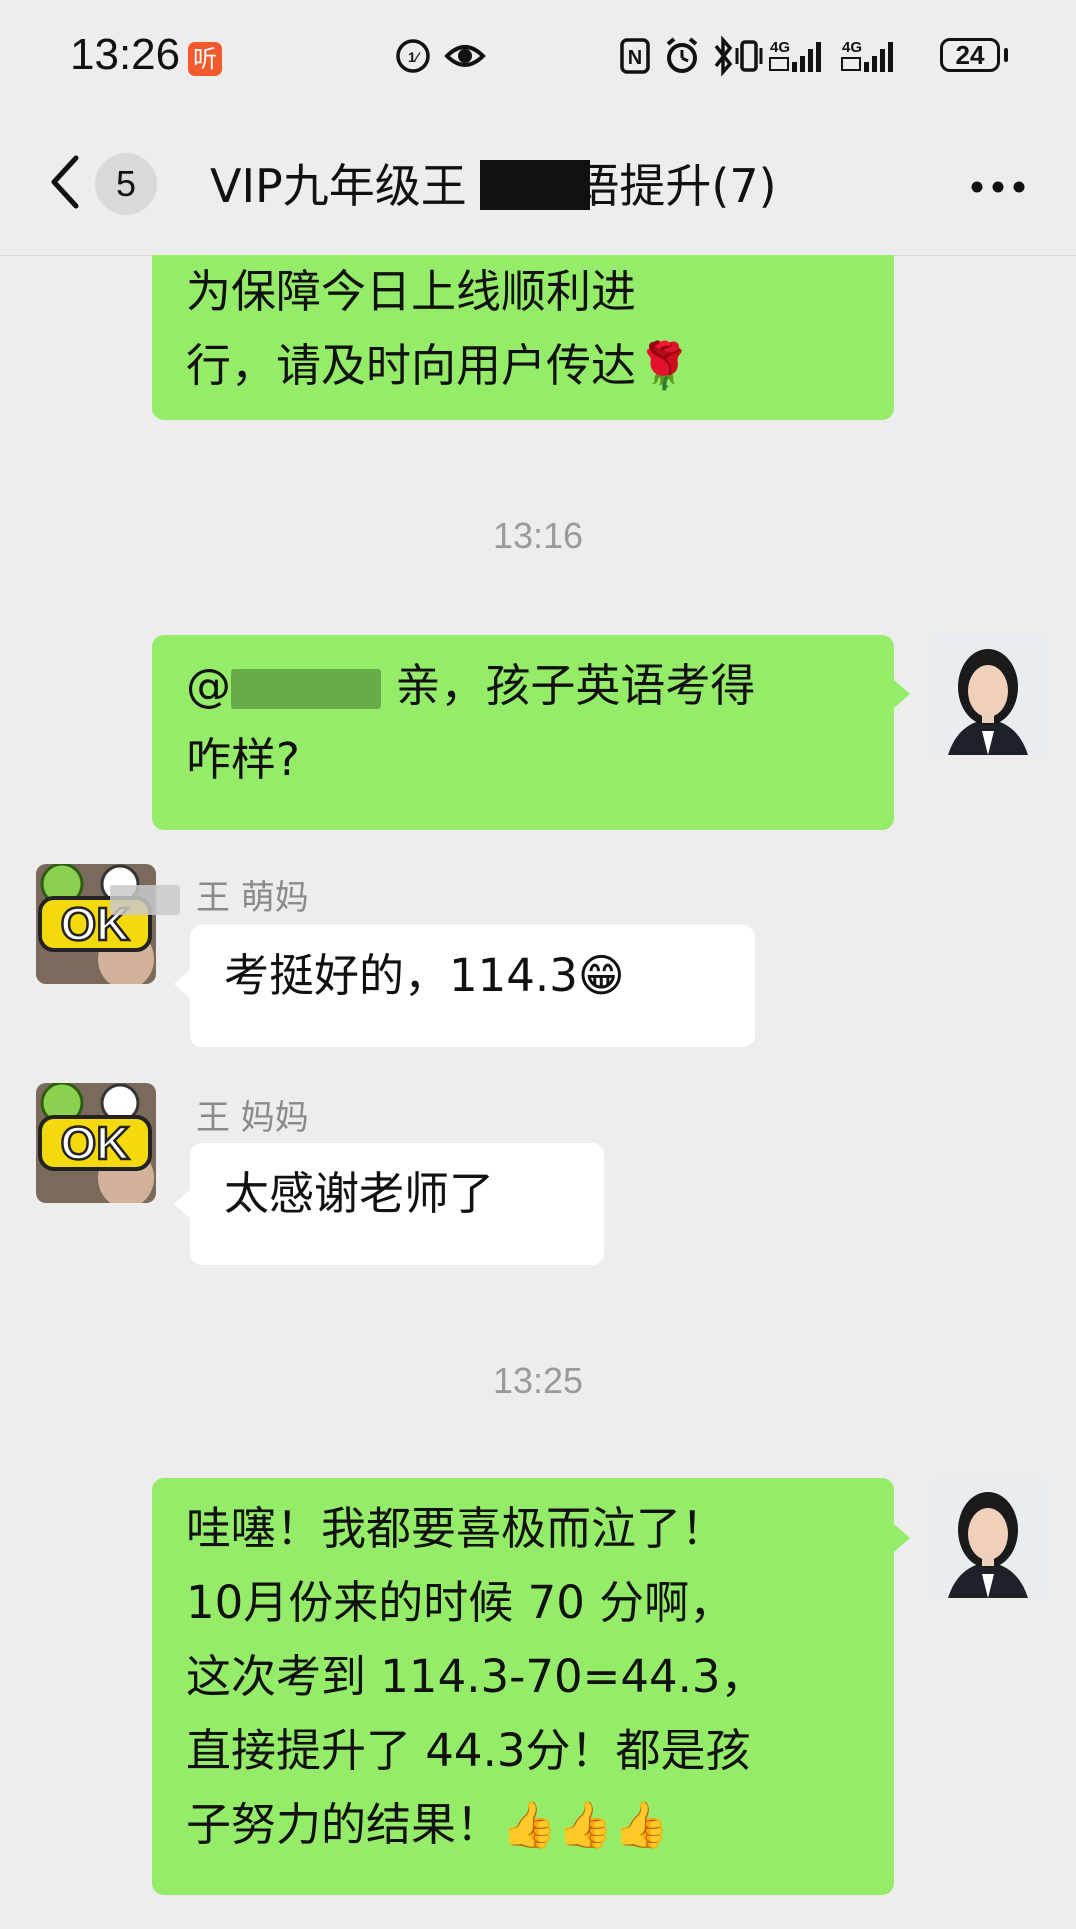 This screenshot has height=1929, width=1076. What do you see at coordinates (359, 1193) in the screenshot?
I see `message-text: 太感谢老师了` at bounding box center [359, 1193].